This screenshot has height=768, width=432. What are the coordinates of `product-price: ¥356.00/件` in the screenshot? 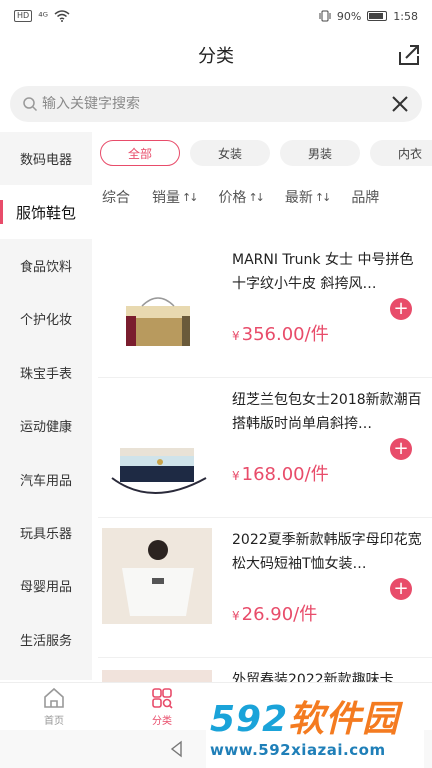 It's located at (280, 333).